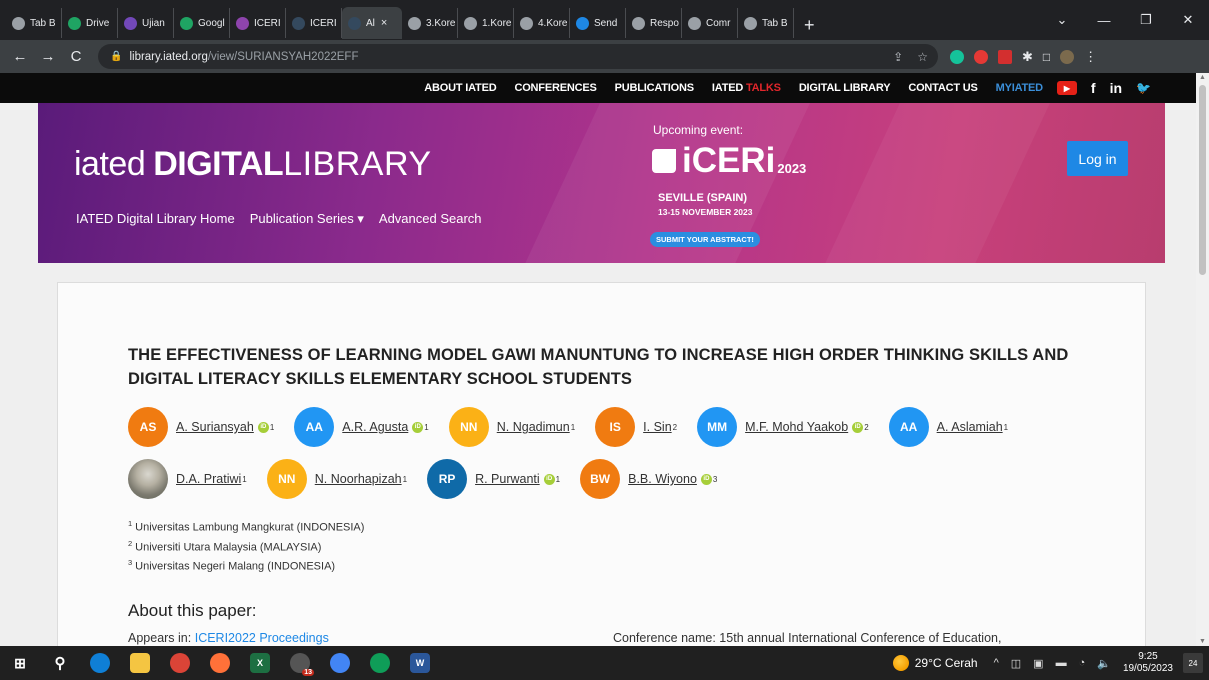  I want to click on profile-avatar, so click(1067, 56).